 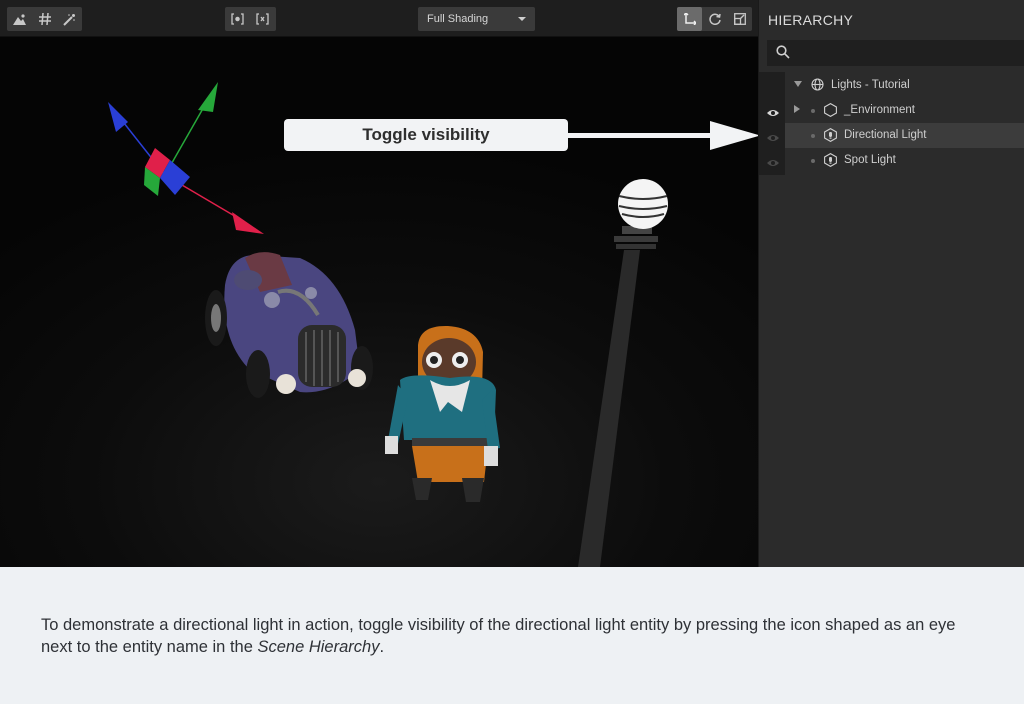 What do you see at coordinates (904, 160) in the screenshot?
I see `hierarchy-item-spot-light: Spot Light` at bounding box center [904, 160].